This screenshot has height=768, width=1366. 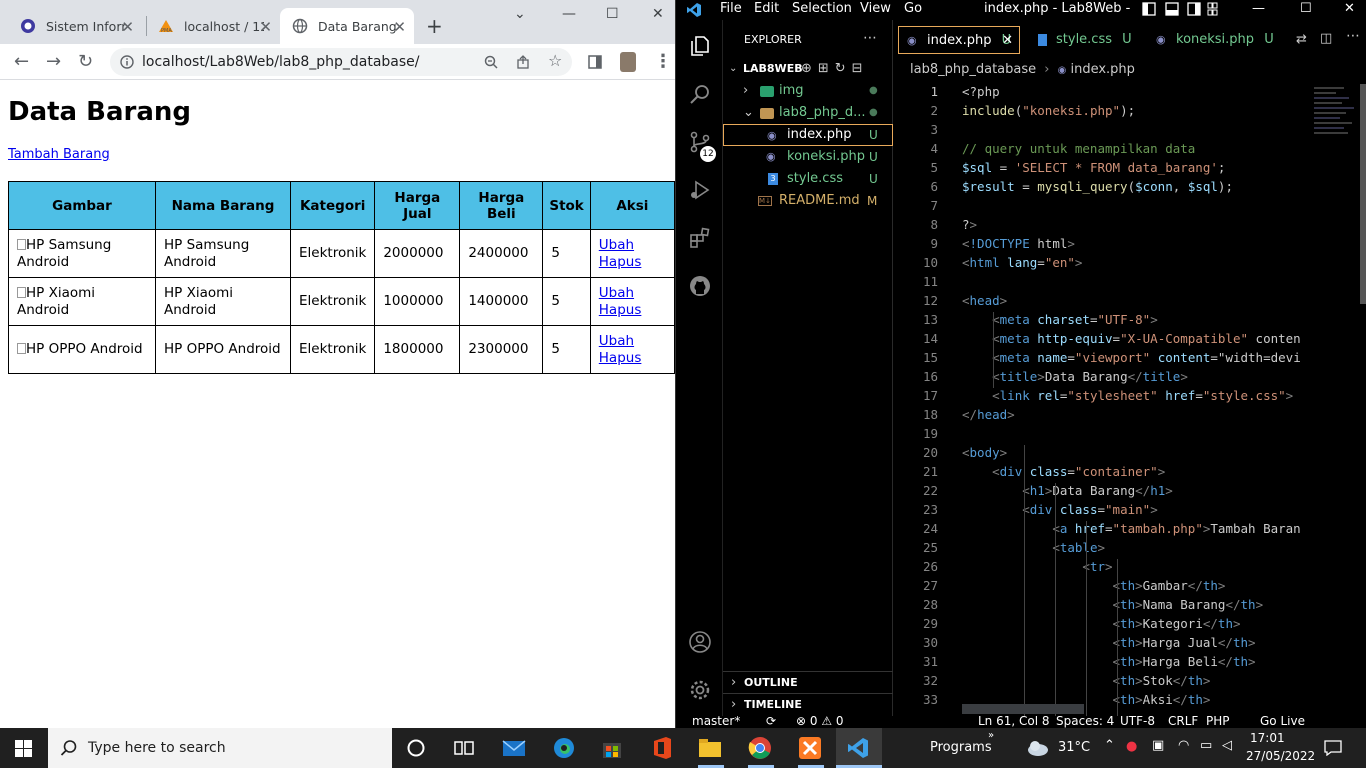 What do you see at coordinates (710, 748) in the screenshot?
I see `file-explorer-icon` at bounding box center [710, 748].